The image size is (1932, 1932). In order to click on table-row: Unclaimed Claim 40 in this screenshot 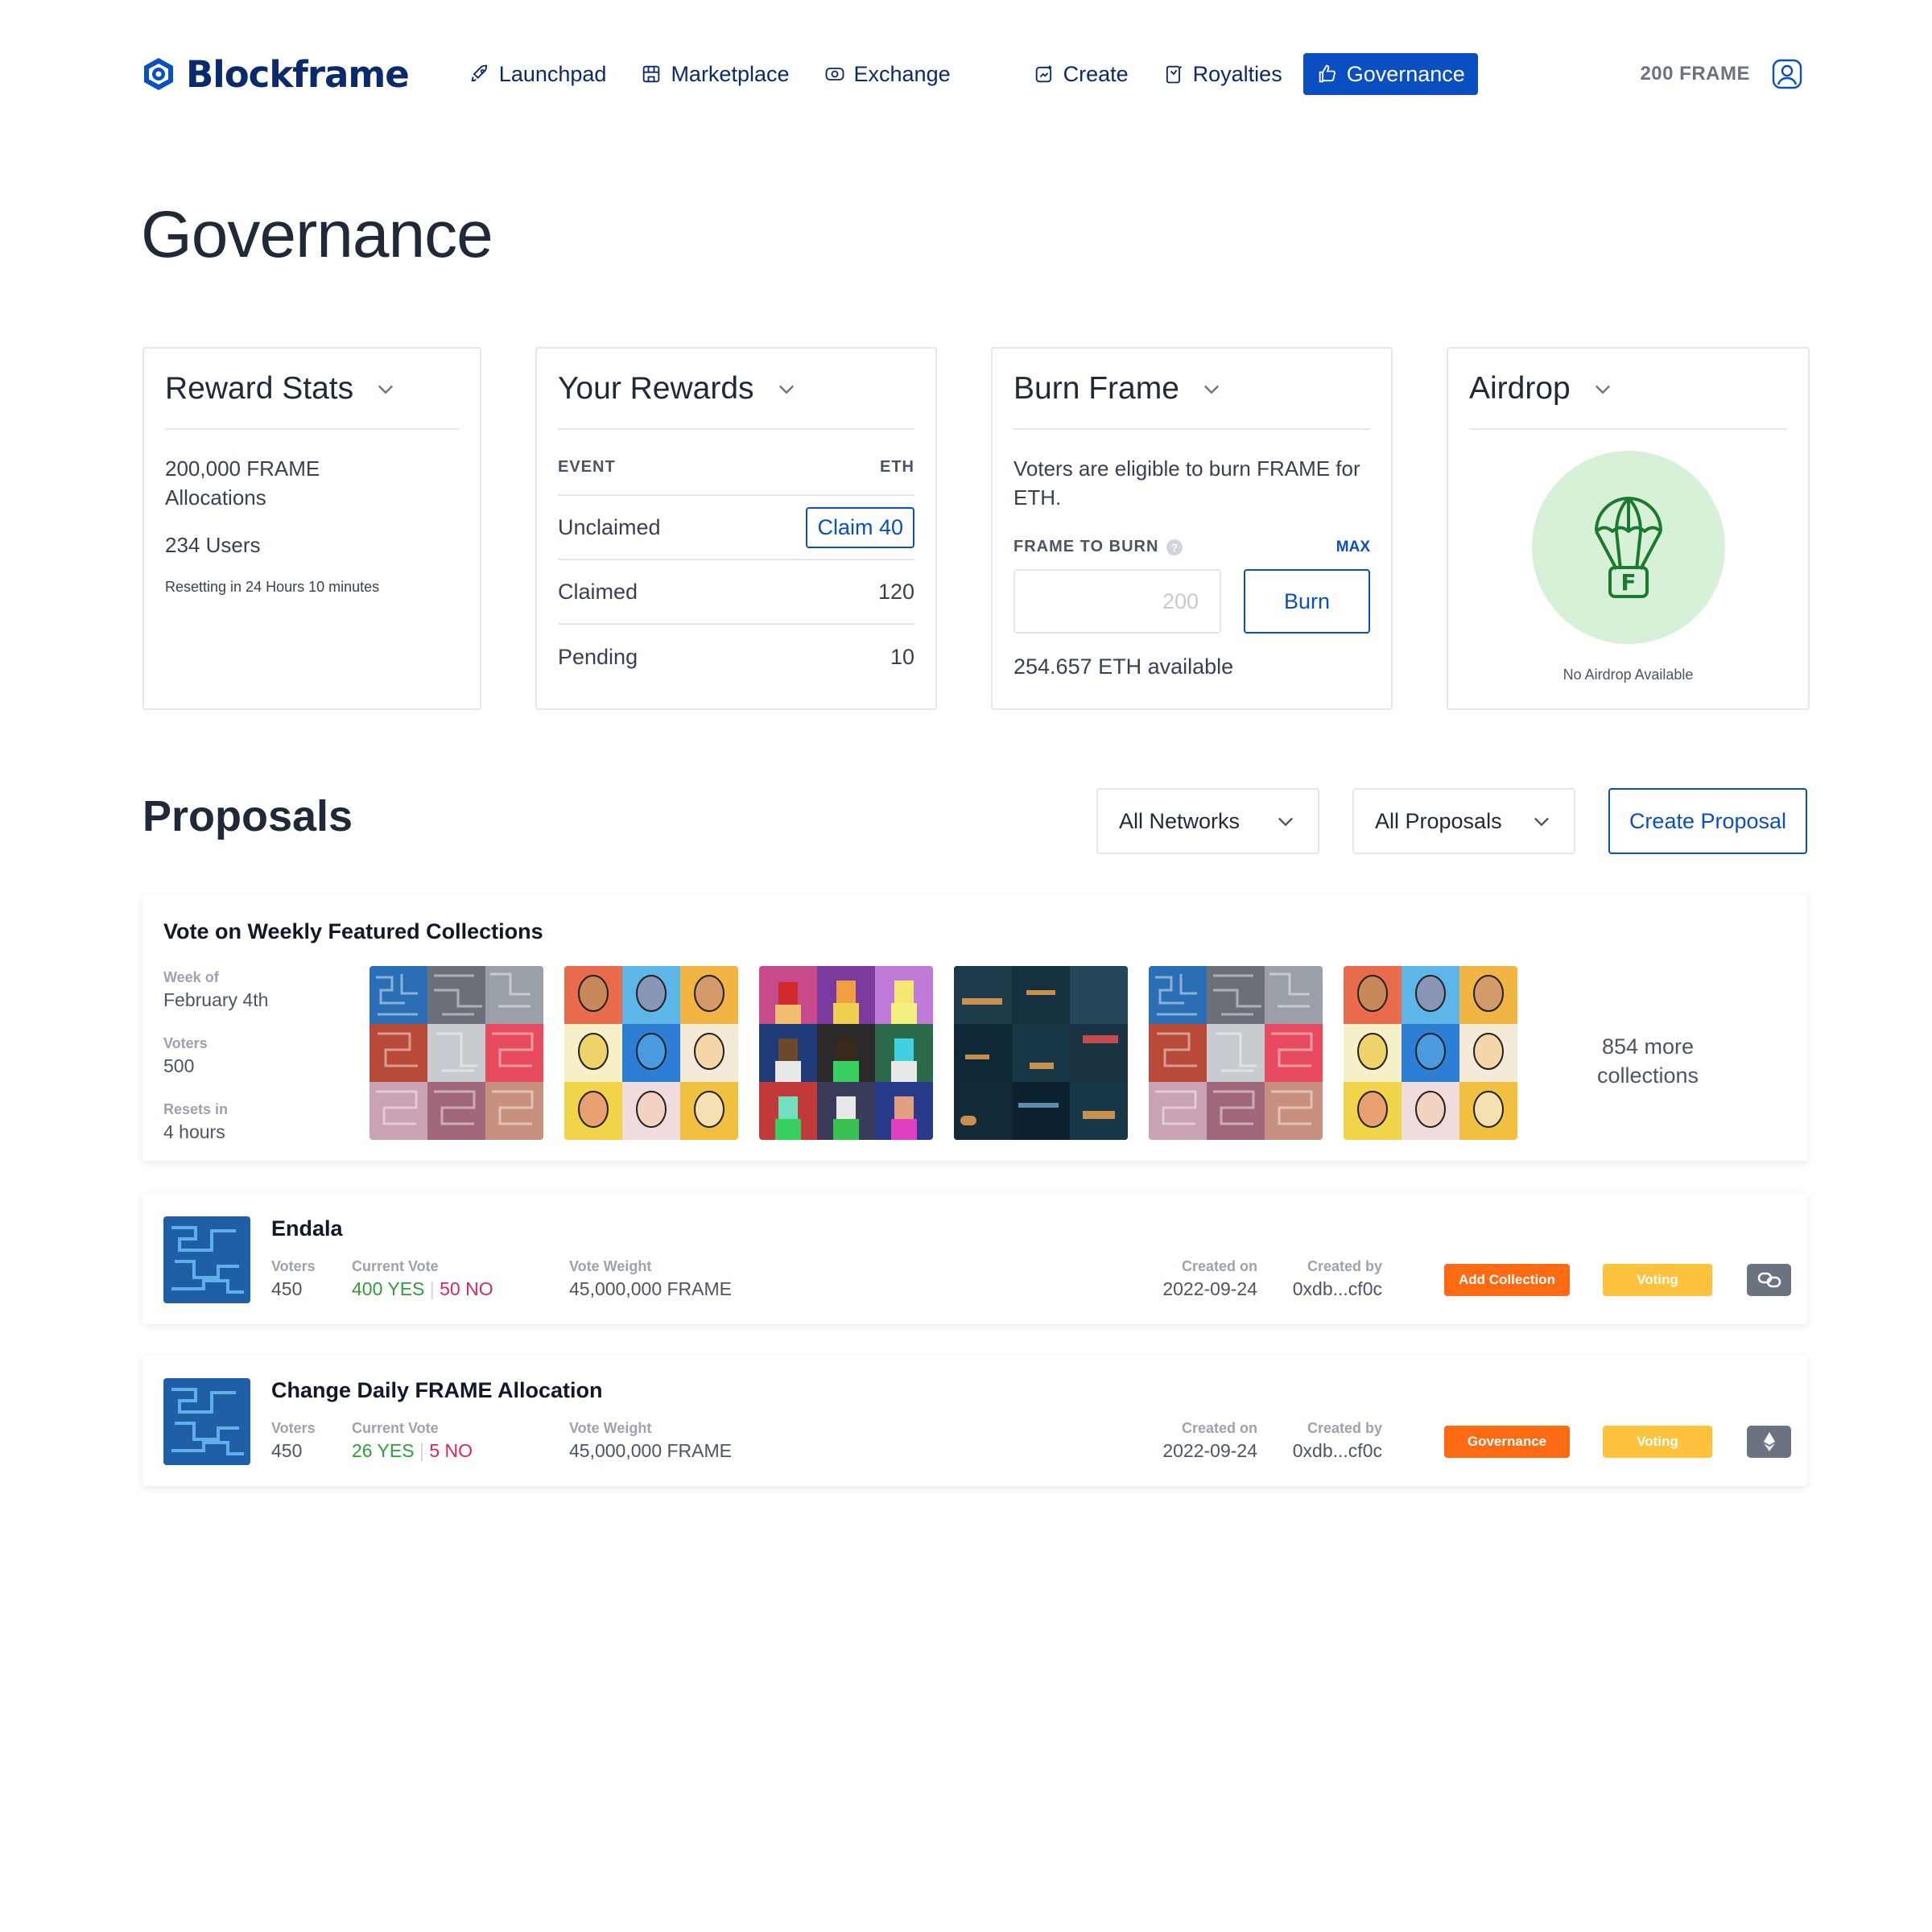, I will do `click(736, 528)`.